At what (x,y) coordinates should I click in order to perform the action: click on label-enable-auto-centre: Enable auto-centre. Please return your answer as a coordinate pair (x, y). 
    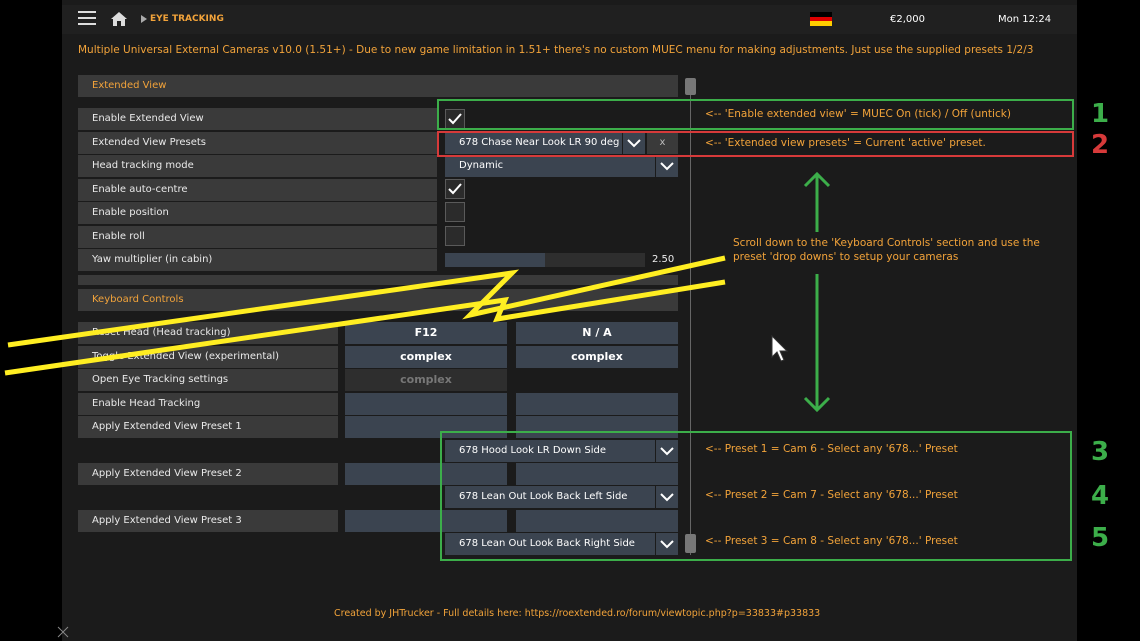
    Looking at the image, I should click on (257, 190).